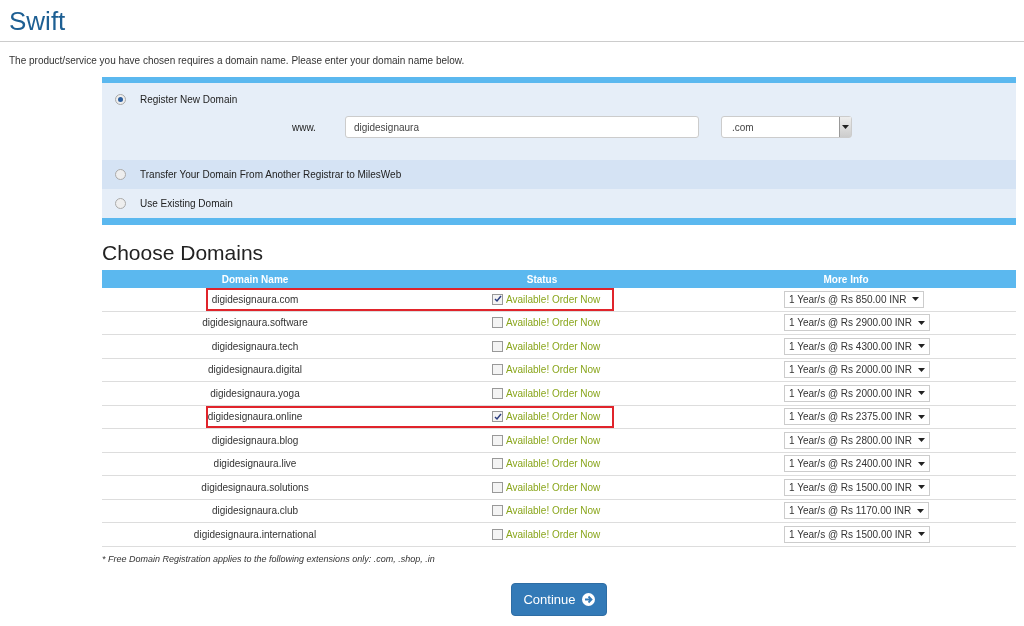 The height and width of the screenshot is (626, 1024). What do you see at coordinates (255, 487) in the screenshot?
I see `domain-name: digidesignaura.solutions` at bounding box center [255, 487].